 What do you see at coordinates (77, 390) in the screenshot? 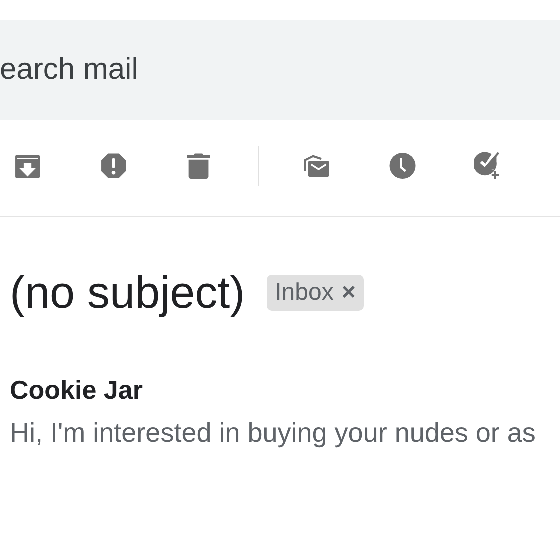
I see `sender-name: Cookie Jar` at bounding box center [77, 390].